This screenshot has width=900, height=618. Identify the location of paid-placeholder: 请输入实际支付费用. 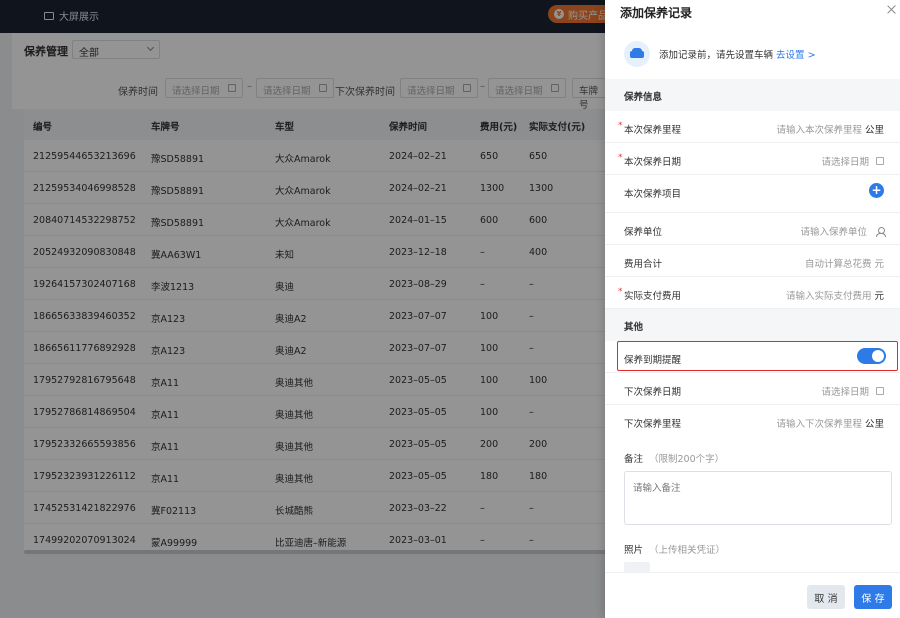
(828, 296).